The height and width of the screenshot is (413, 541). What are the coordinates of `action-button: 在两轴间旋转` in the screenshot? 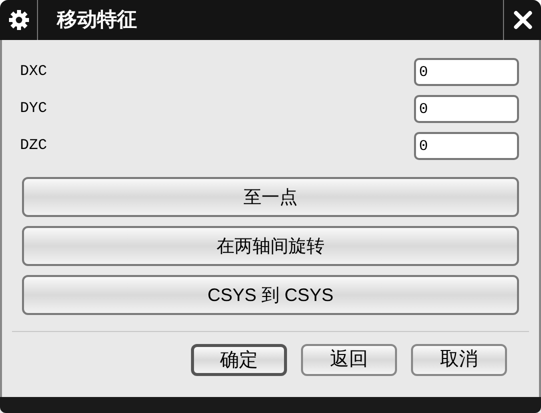 It's located at (270, 246).